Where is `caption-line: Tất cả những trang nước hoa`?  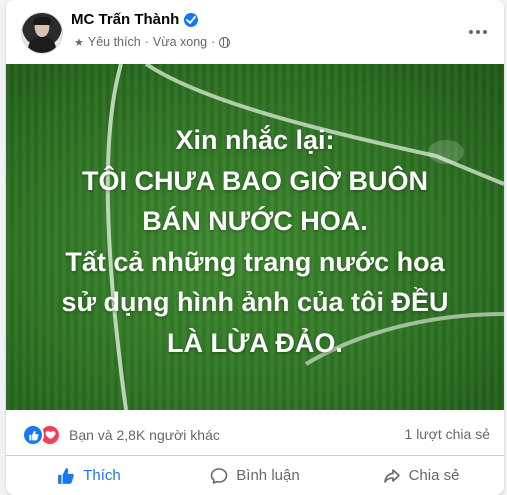
caption-line: Tất cả những trang nước hoa is located at coordinates (255, 261).